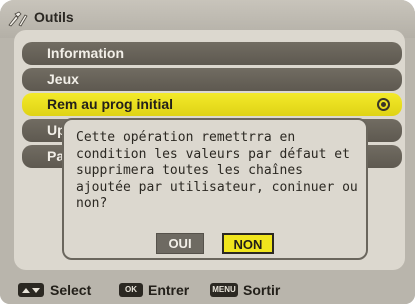 This screenshot has height=304, width=415. Describe the element at coordinates (18, 19) in the screenshot. I see `tools-icon` at that location.